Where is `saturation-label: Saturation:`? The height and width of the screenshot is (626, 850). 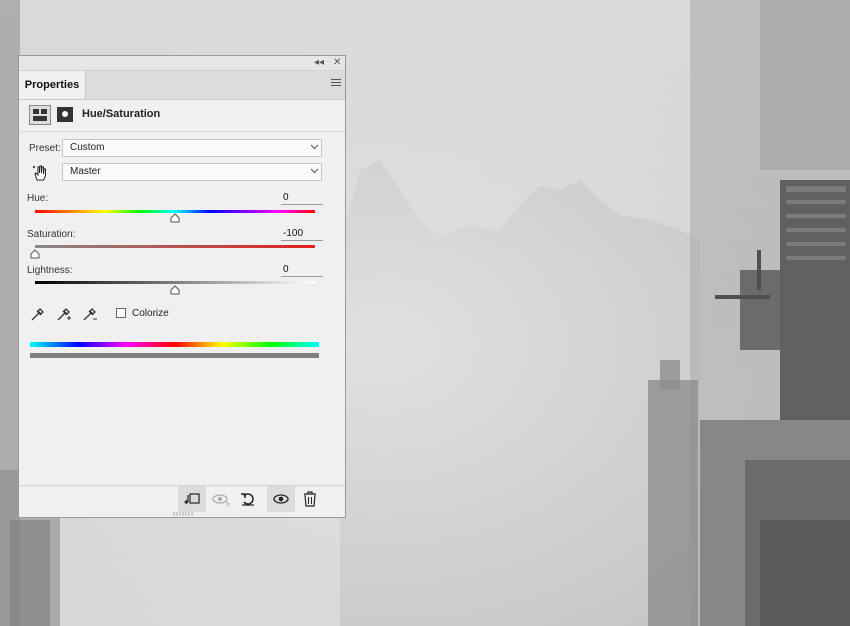
saturation-label: Saturation: is located at coordinates (51, 234).